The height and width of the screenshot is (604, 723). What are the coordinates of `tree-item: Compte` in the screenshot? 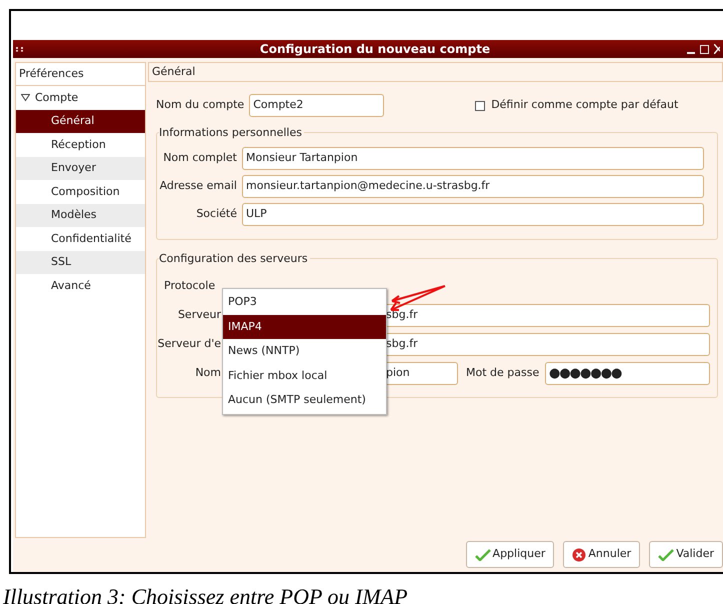 It's located at (56, 98).